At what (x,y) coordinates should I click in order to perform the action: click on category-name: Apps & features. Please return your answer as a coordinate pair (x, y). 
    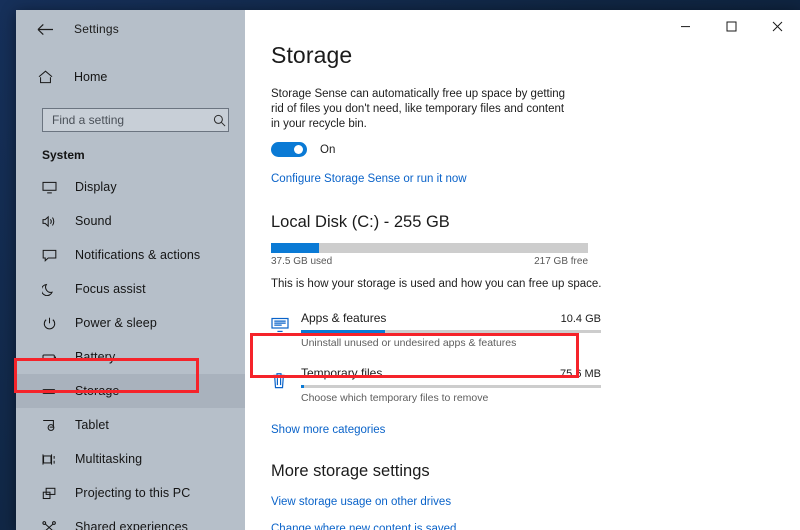
    Looking at the image, I should click on (344, 318).